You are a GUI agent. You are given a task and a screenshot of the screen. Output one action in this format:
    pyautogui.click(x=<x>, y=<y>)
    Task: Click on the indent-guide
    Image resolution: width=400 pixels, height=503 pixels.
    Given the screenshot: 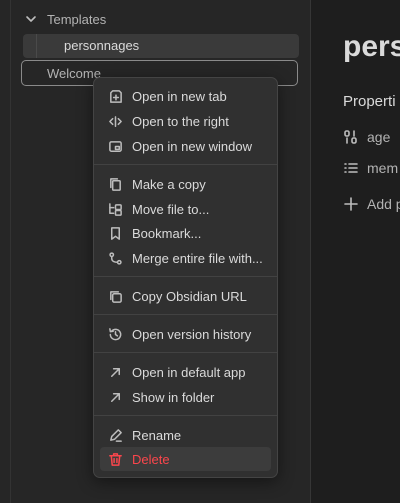 What is the action you would take?
    pyautogui.click(x=36, y=46)
    